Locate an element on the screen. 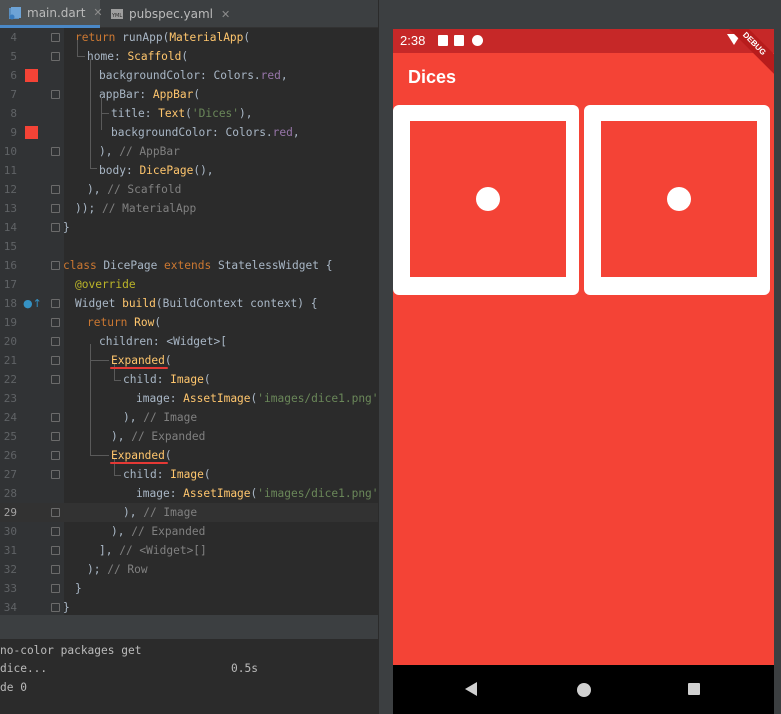 This screenshot has height=714, width=781. emulator-frame-top is located at coordinates (583, 14).